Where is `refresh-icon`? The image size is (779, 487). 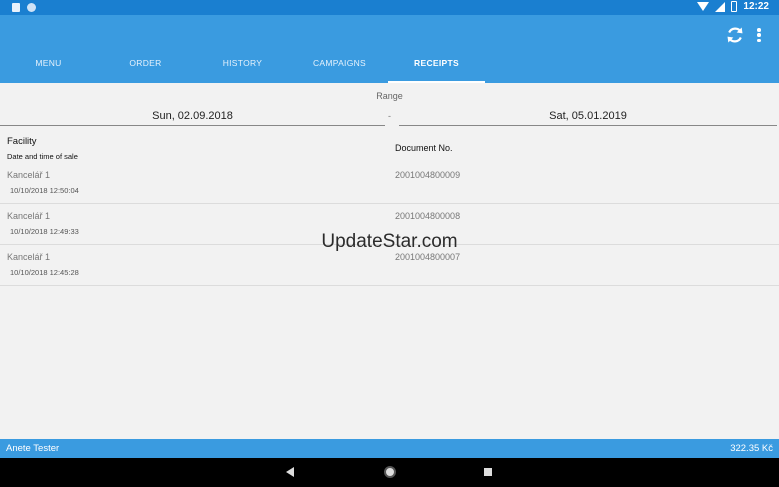 refresh-icon is located at coordinates (735, 35).